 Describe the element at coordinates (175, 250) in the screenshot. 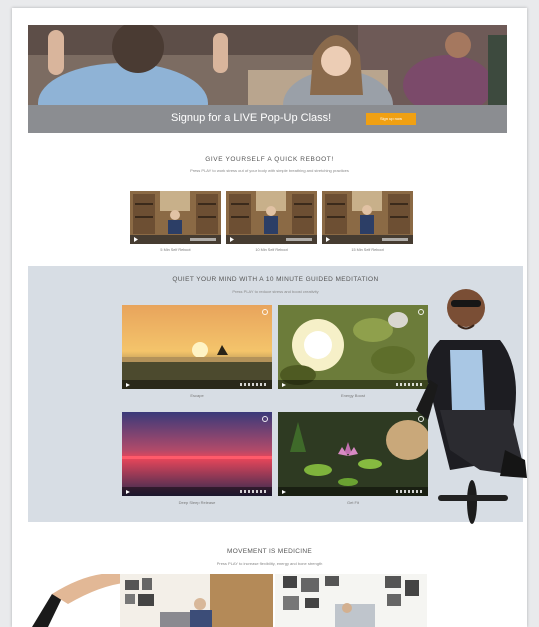

I see `reboot-caption-1: 5 Min Self Reboot` at that location.